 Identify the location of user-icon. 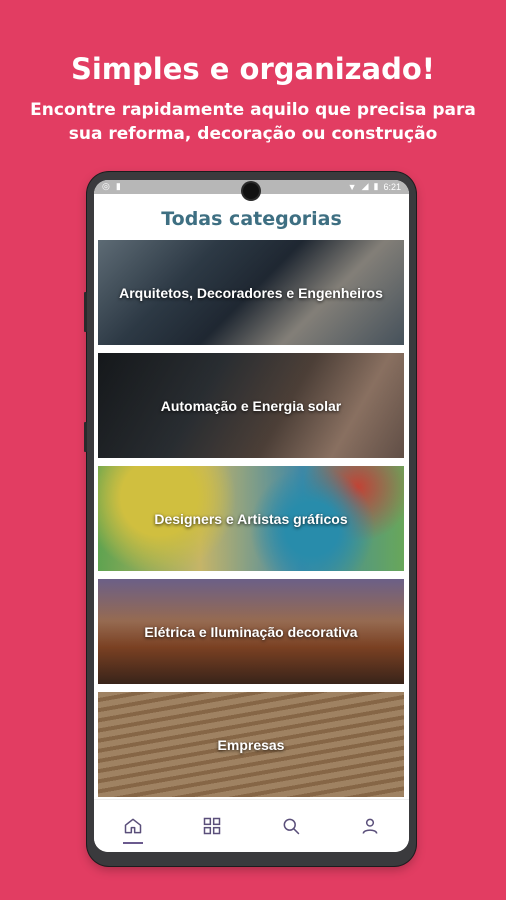
(370, 826).